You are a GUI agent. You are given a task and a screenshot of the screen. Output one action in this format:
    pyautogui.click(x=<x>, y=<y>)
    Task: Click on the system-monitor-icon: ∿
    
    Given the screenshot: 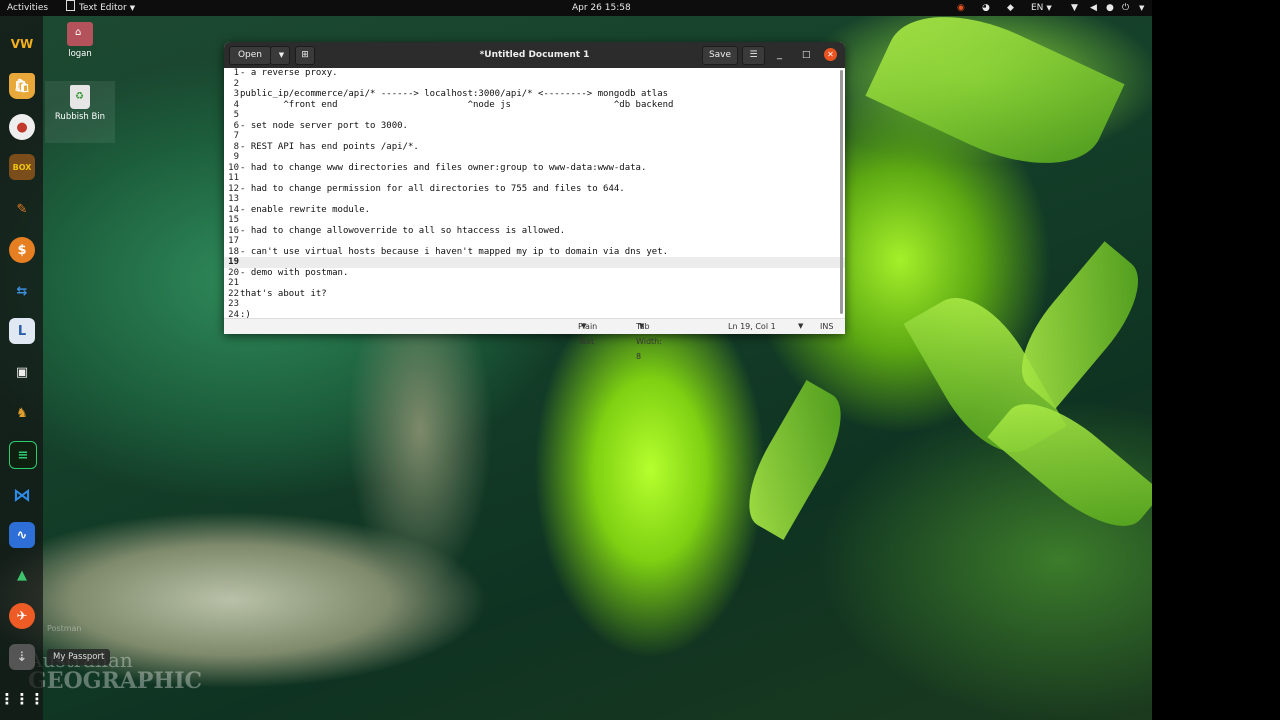 What is the action you would take?
    pyautogui.click(x=22, y=535)
    